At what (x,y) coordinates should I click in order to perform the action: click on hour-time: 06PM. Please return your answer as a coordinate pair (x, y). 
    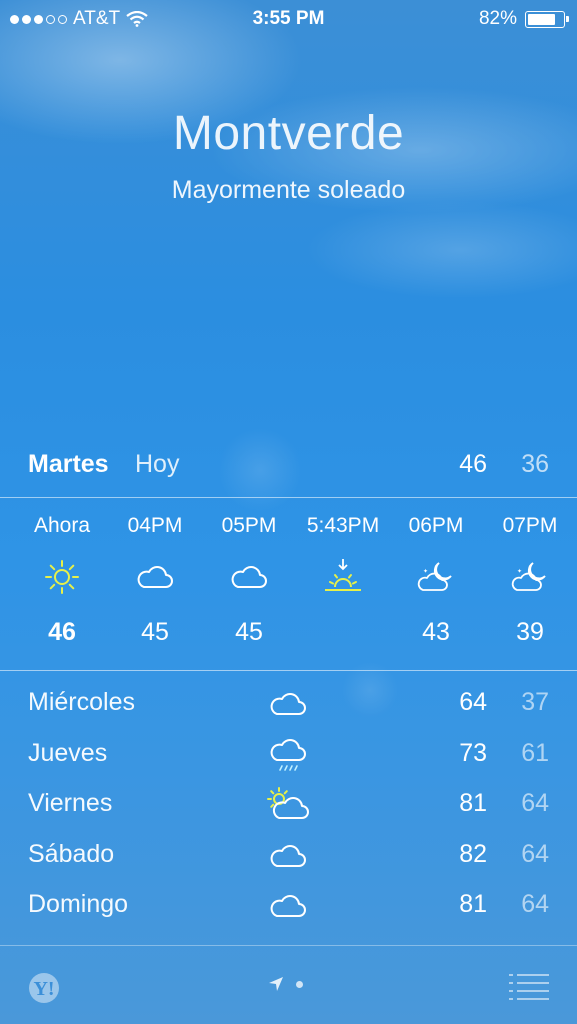
    Looking at the image, I should click on (436, 525).